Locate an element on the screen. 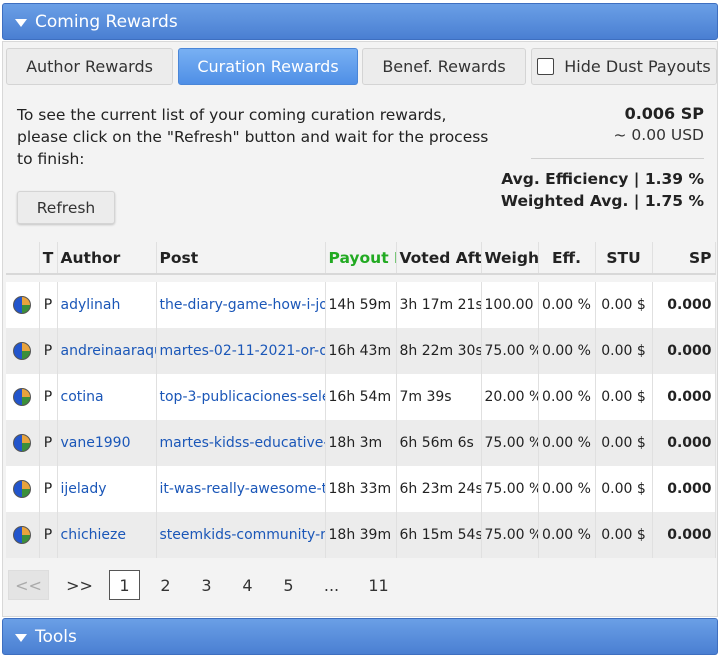  col-author: Author is located at coordinates (107, 258).